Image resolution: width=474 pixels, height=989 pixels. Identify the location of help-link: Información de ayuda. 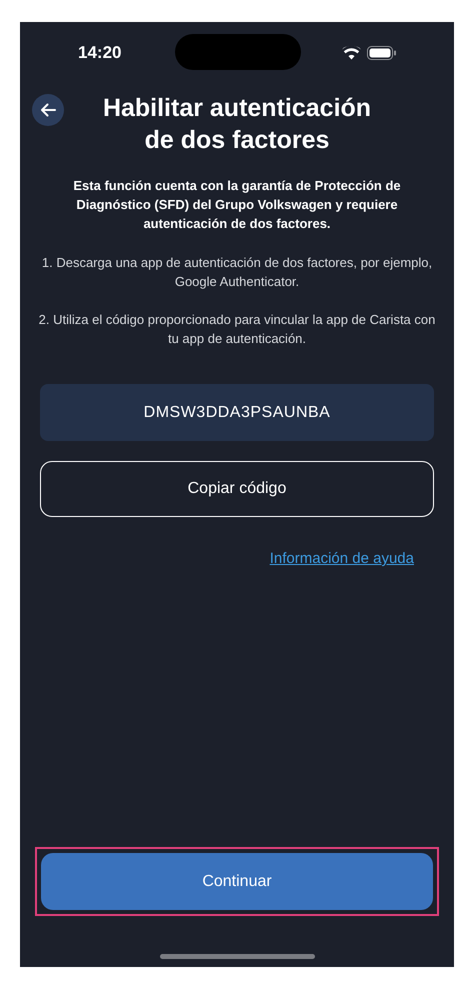
(342, 559).